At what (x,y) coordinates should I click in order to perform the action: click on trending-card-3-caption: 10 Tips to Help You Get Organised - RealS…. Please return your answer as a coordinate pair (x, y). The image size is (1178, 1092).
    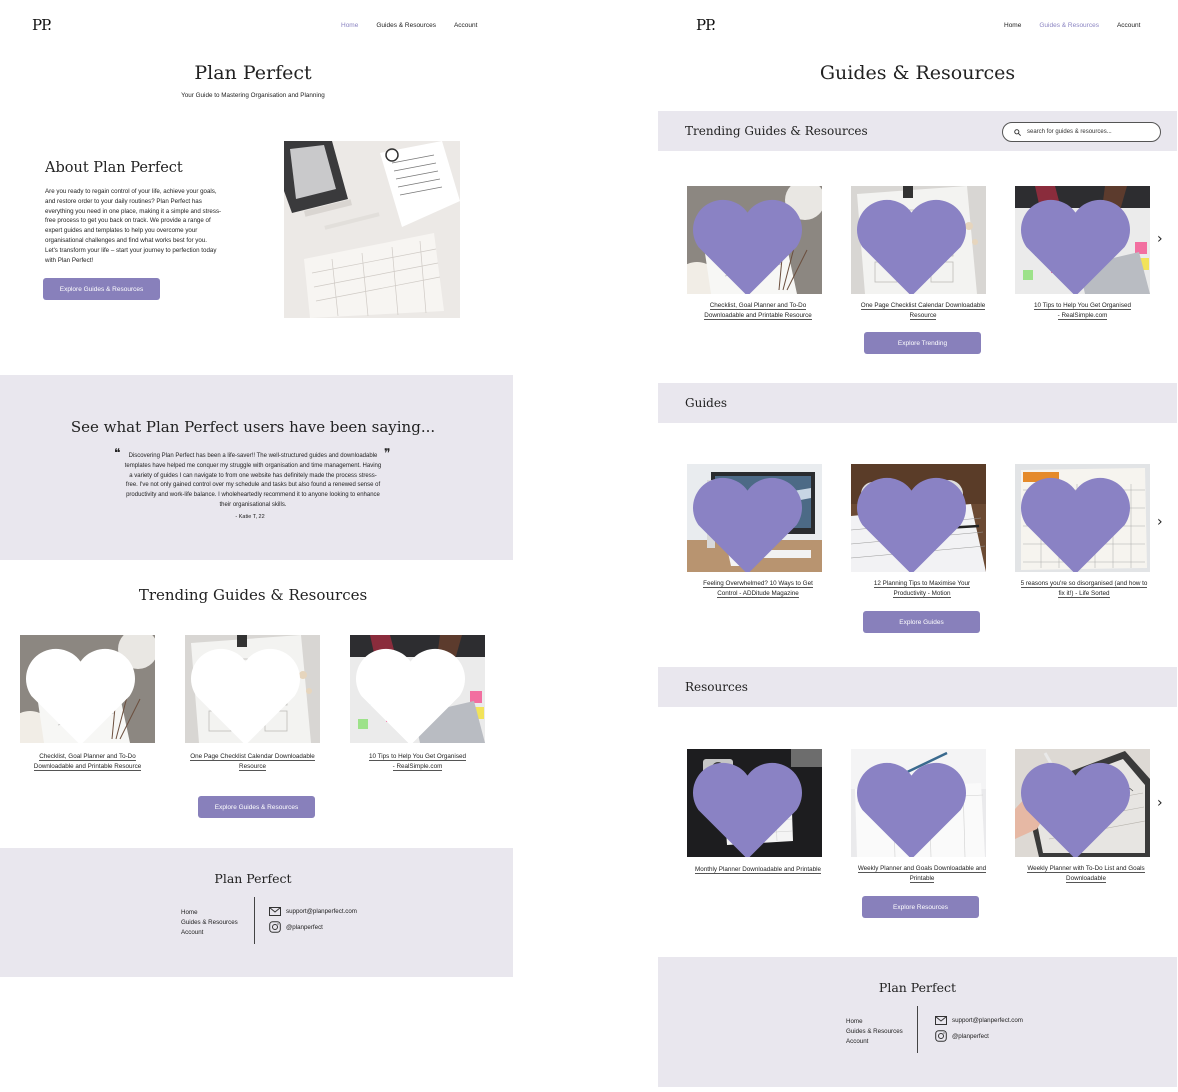
    Looking at the image, I should click on (1082, 310).